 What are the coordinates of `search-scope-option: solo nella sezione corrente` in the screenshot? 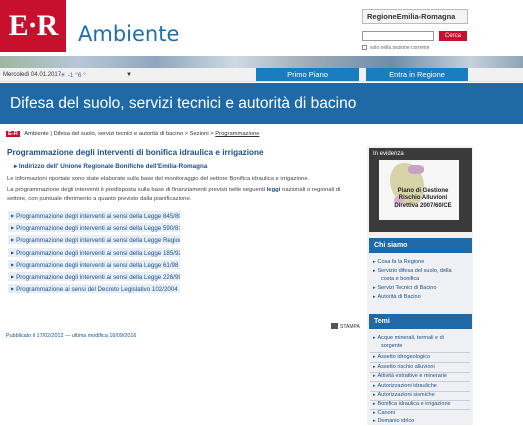 It's located at (395, 48).